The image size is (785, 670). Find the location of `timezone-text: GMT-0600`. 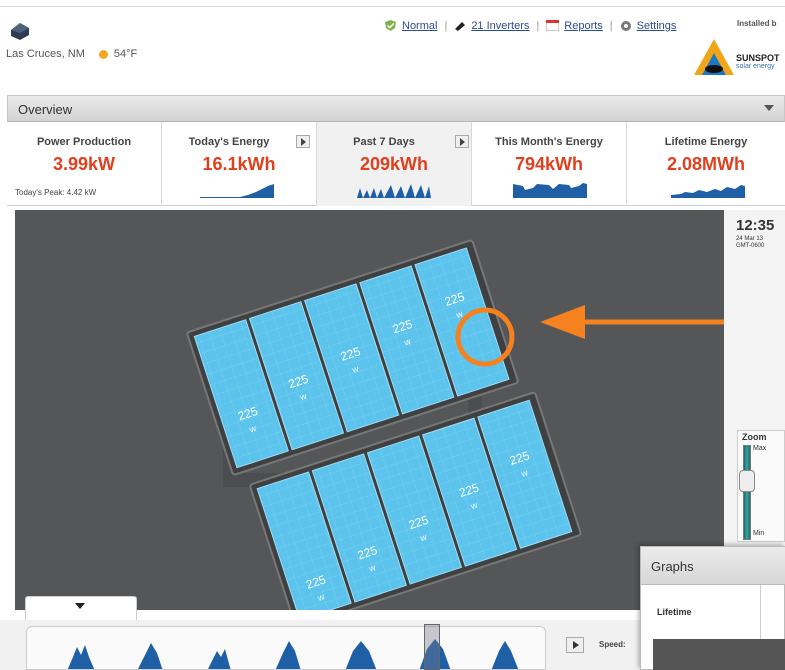

timezone-text: GMT-0600 is located at coordinates (750, 246).